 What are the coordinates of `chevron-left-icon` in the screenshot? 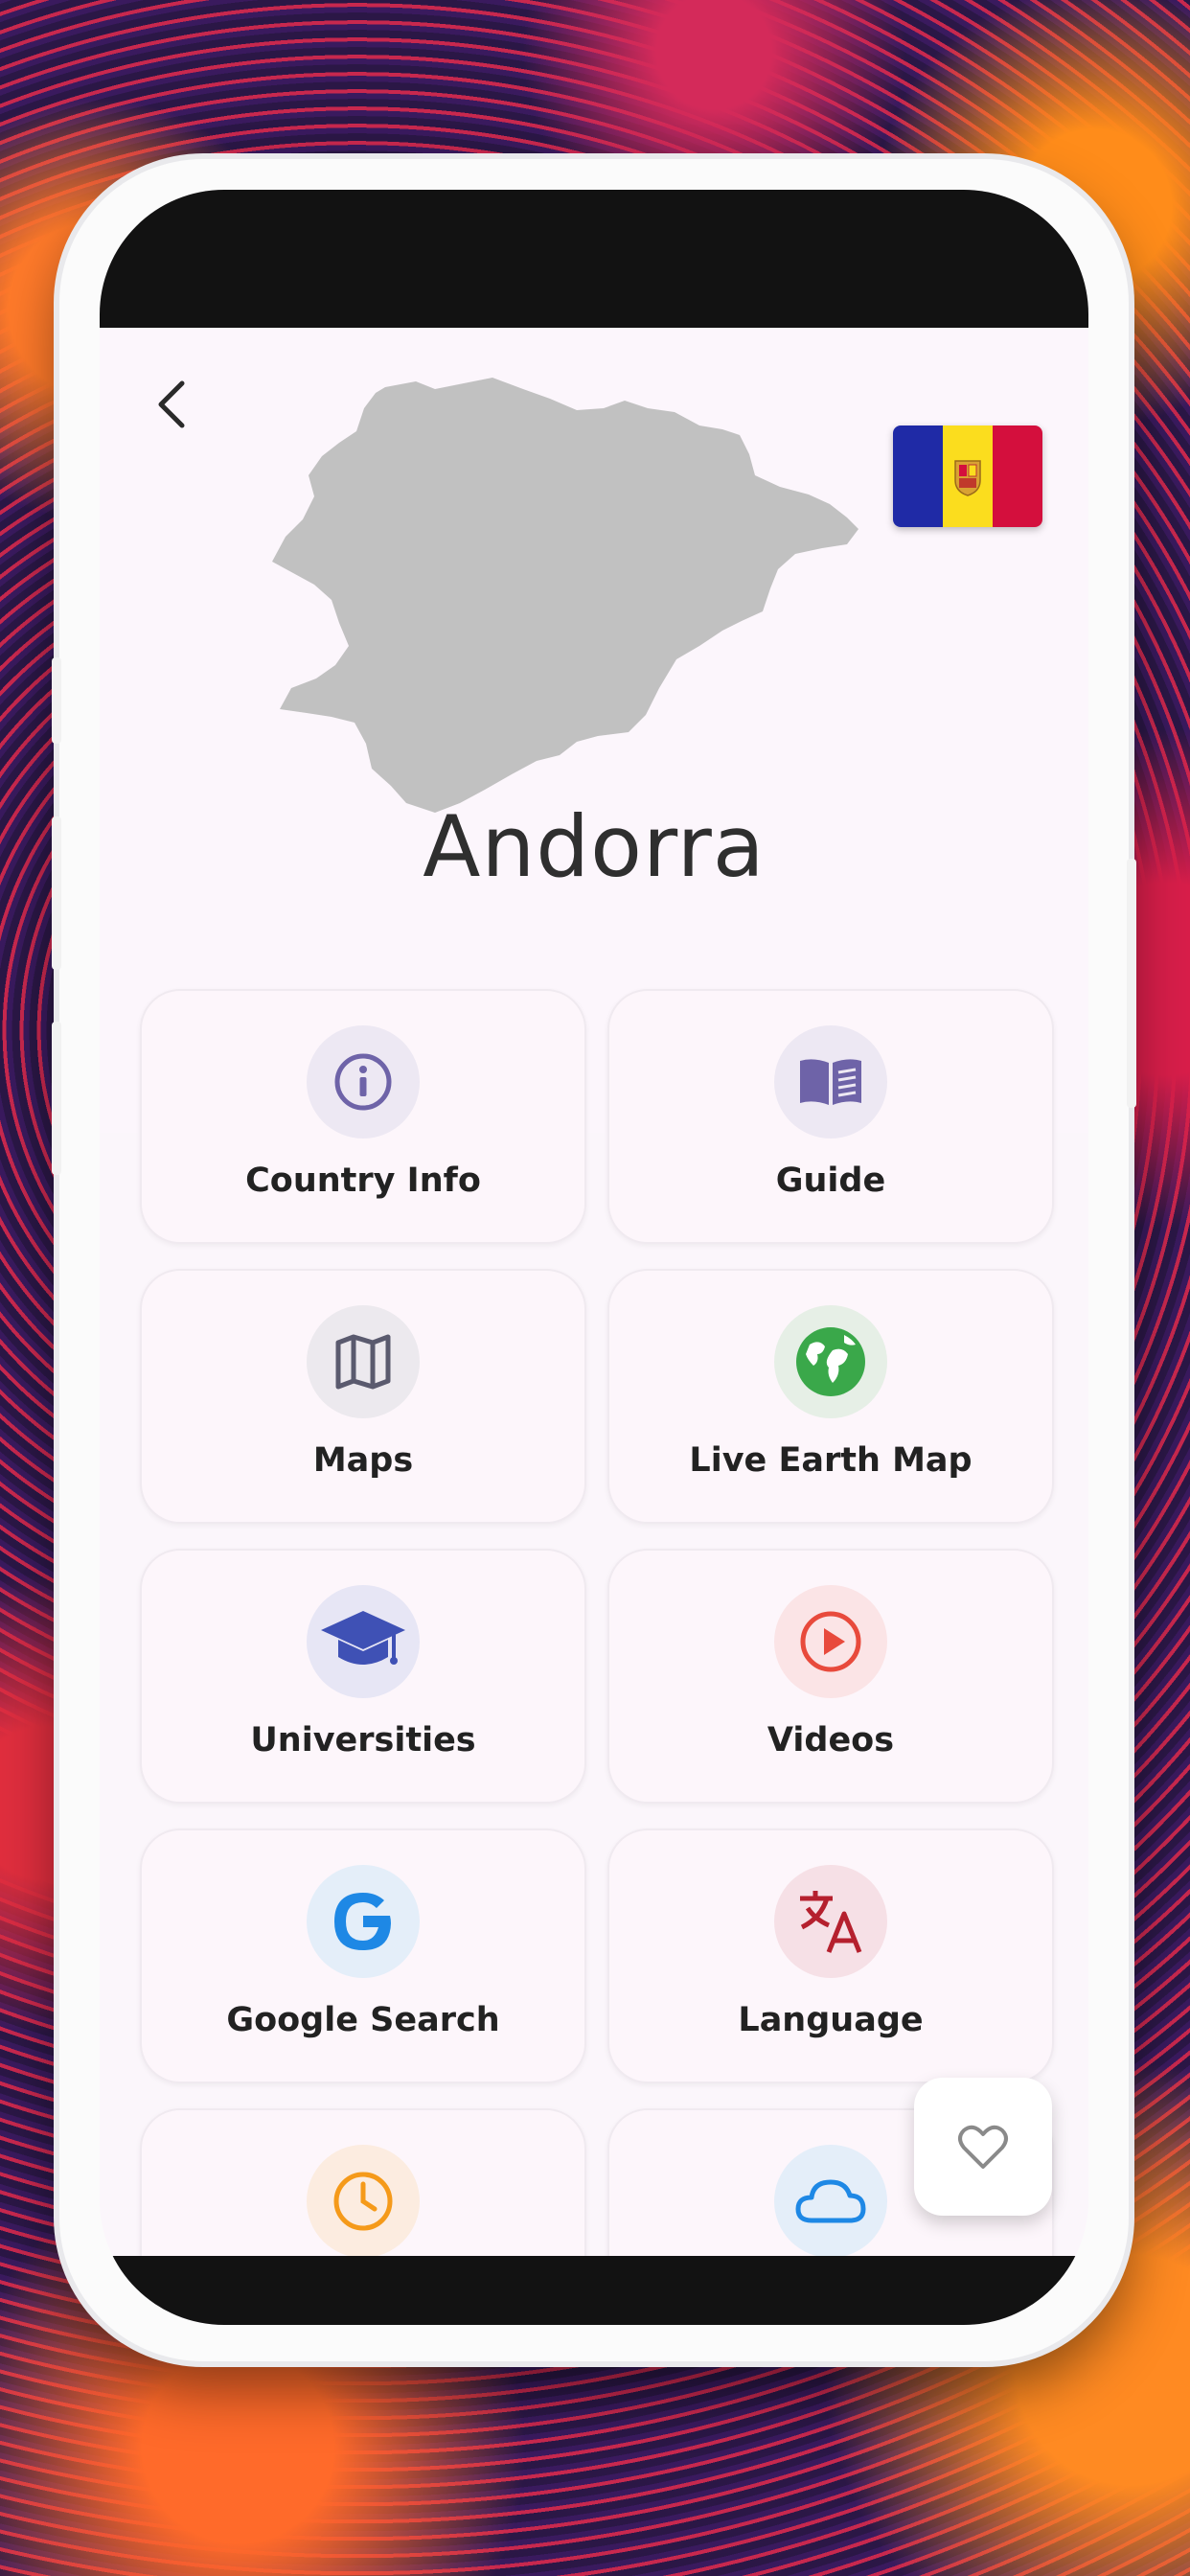 It's located at (171, 404).